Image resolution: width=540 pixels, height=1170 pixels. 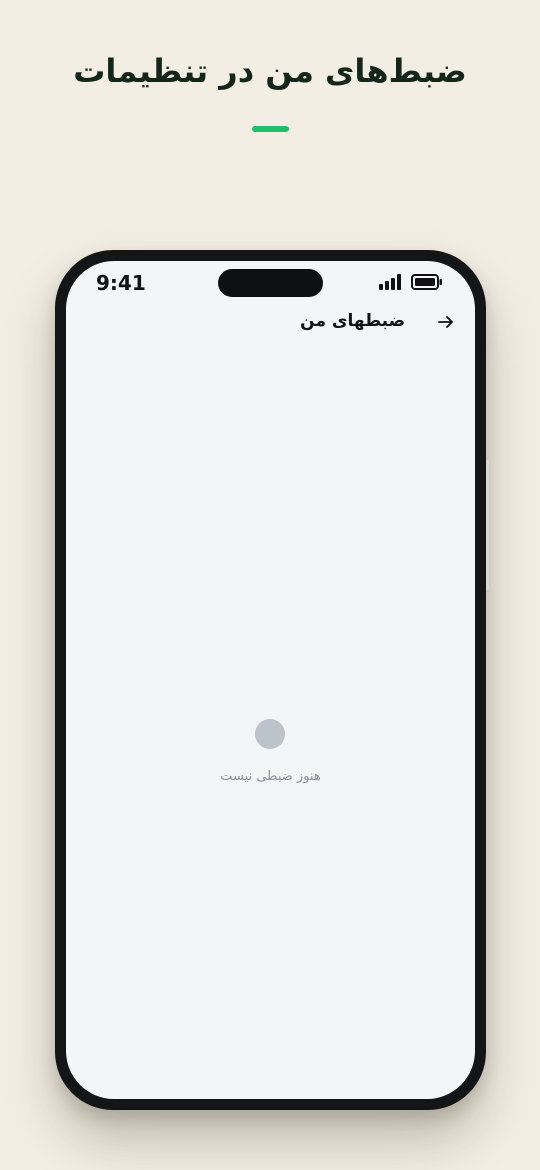 I want to click on page-headline: ضبط‌های من در تنظیمات, so click(x=270, y=71).